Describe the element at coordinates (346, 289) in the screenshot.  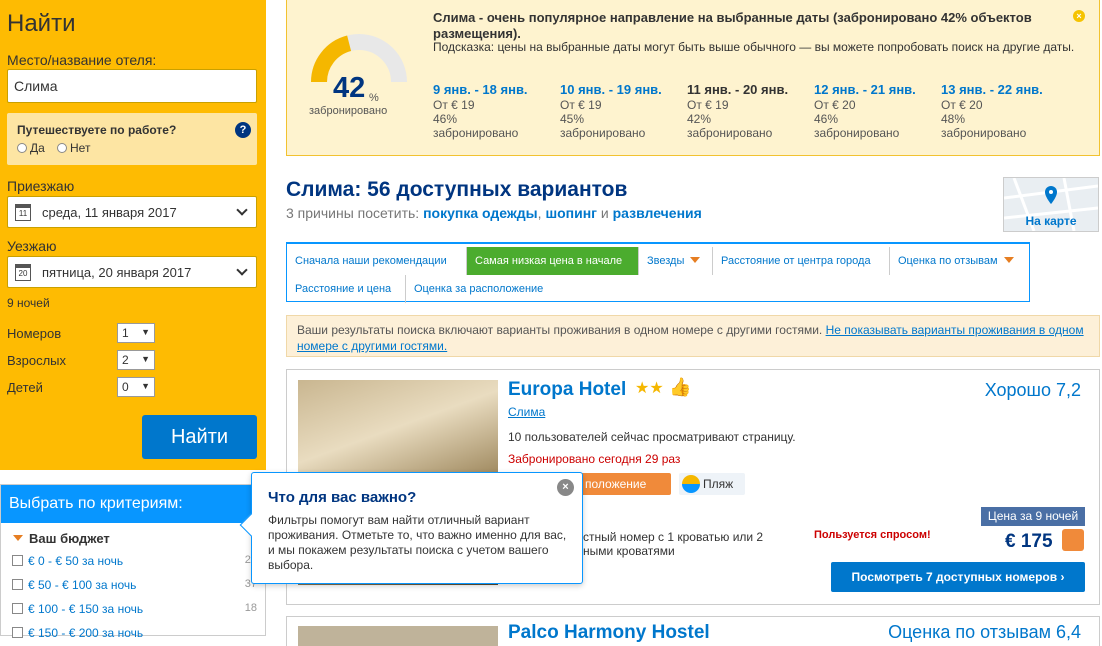
I see `tab-distance-price: Расстояние и цена` at that location.